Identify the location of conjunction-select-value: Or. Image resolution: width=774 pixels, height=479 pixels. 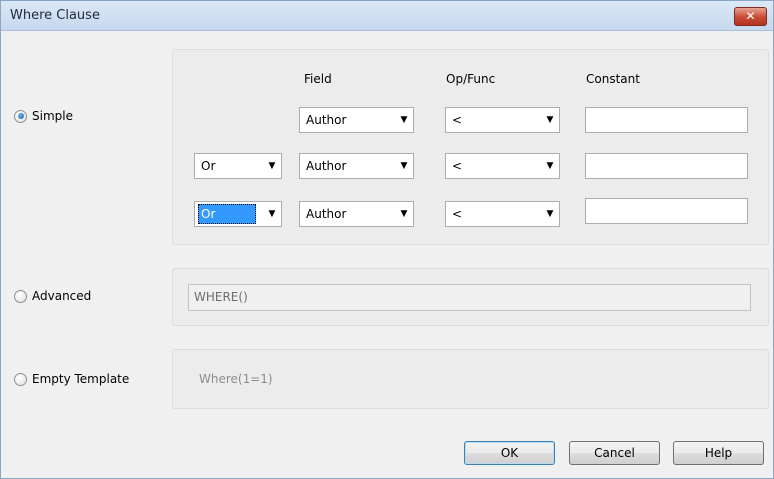
(208, 166).